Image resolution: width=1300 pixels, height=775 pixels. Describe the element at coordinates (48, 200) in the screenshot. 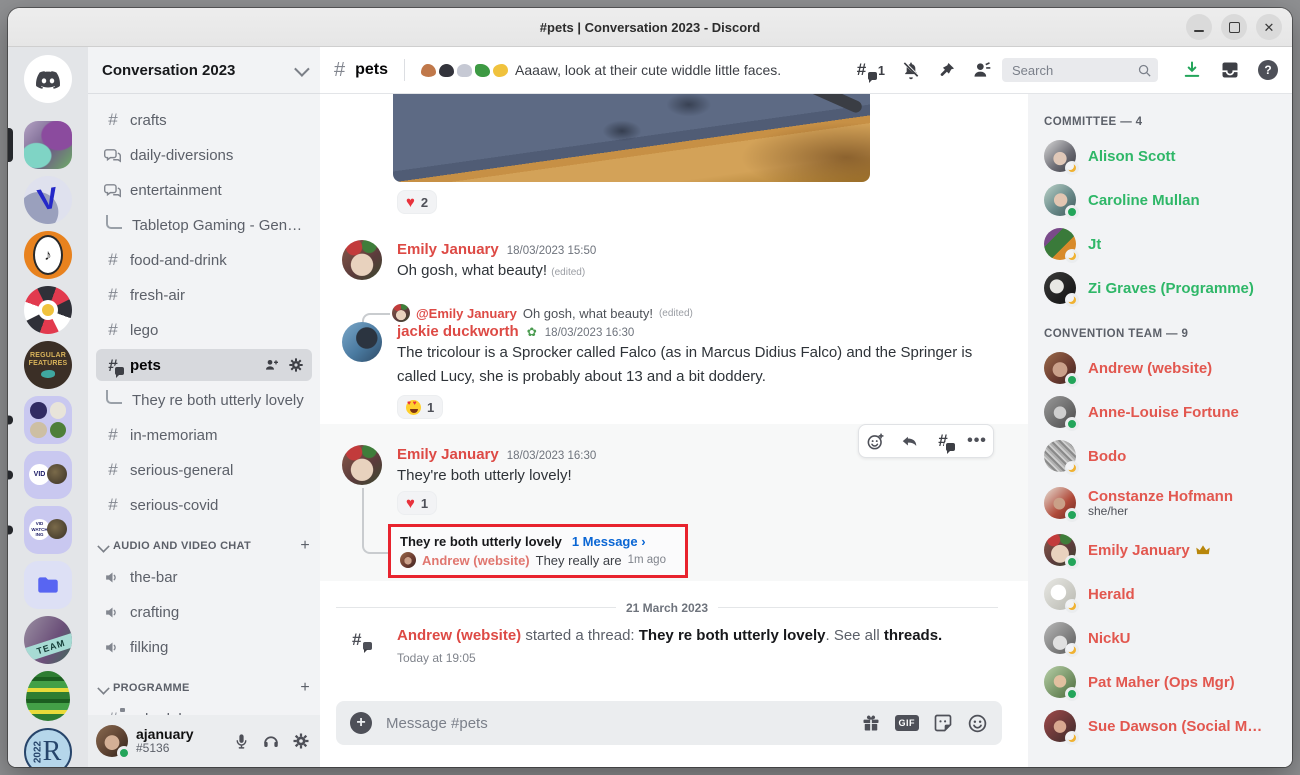

I see `server-v: V` at that location.